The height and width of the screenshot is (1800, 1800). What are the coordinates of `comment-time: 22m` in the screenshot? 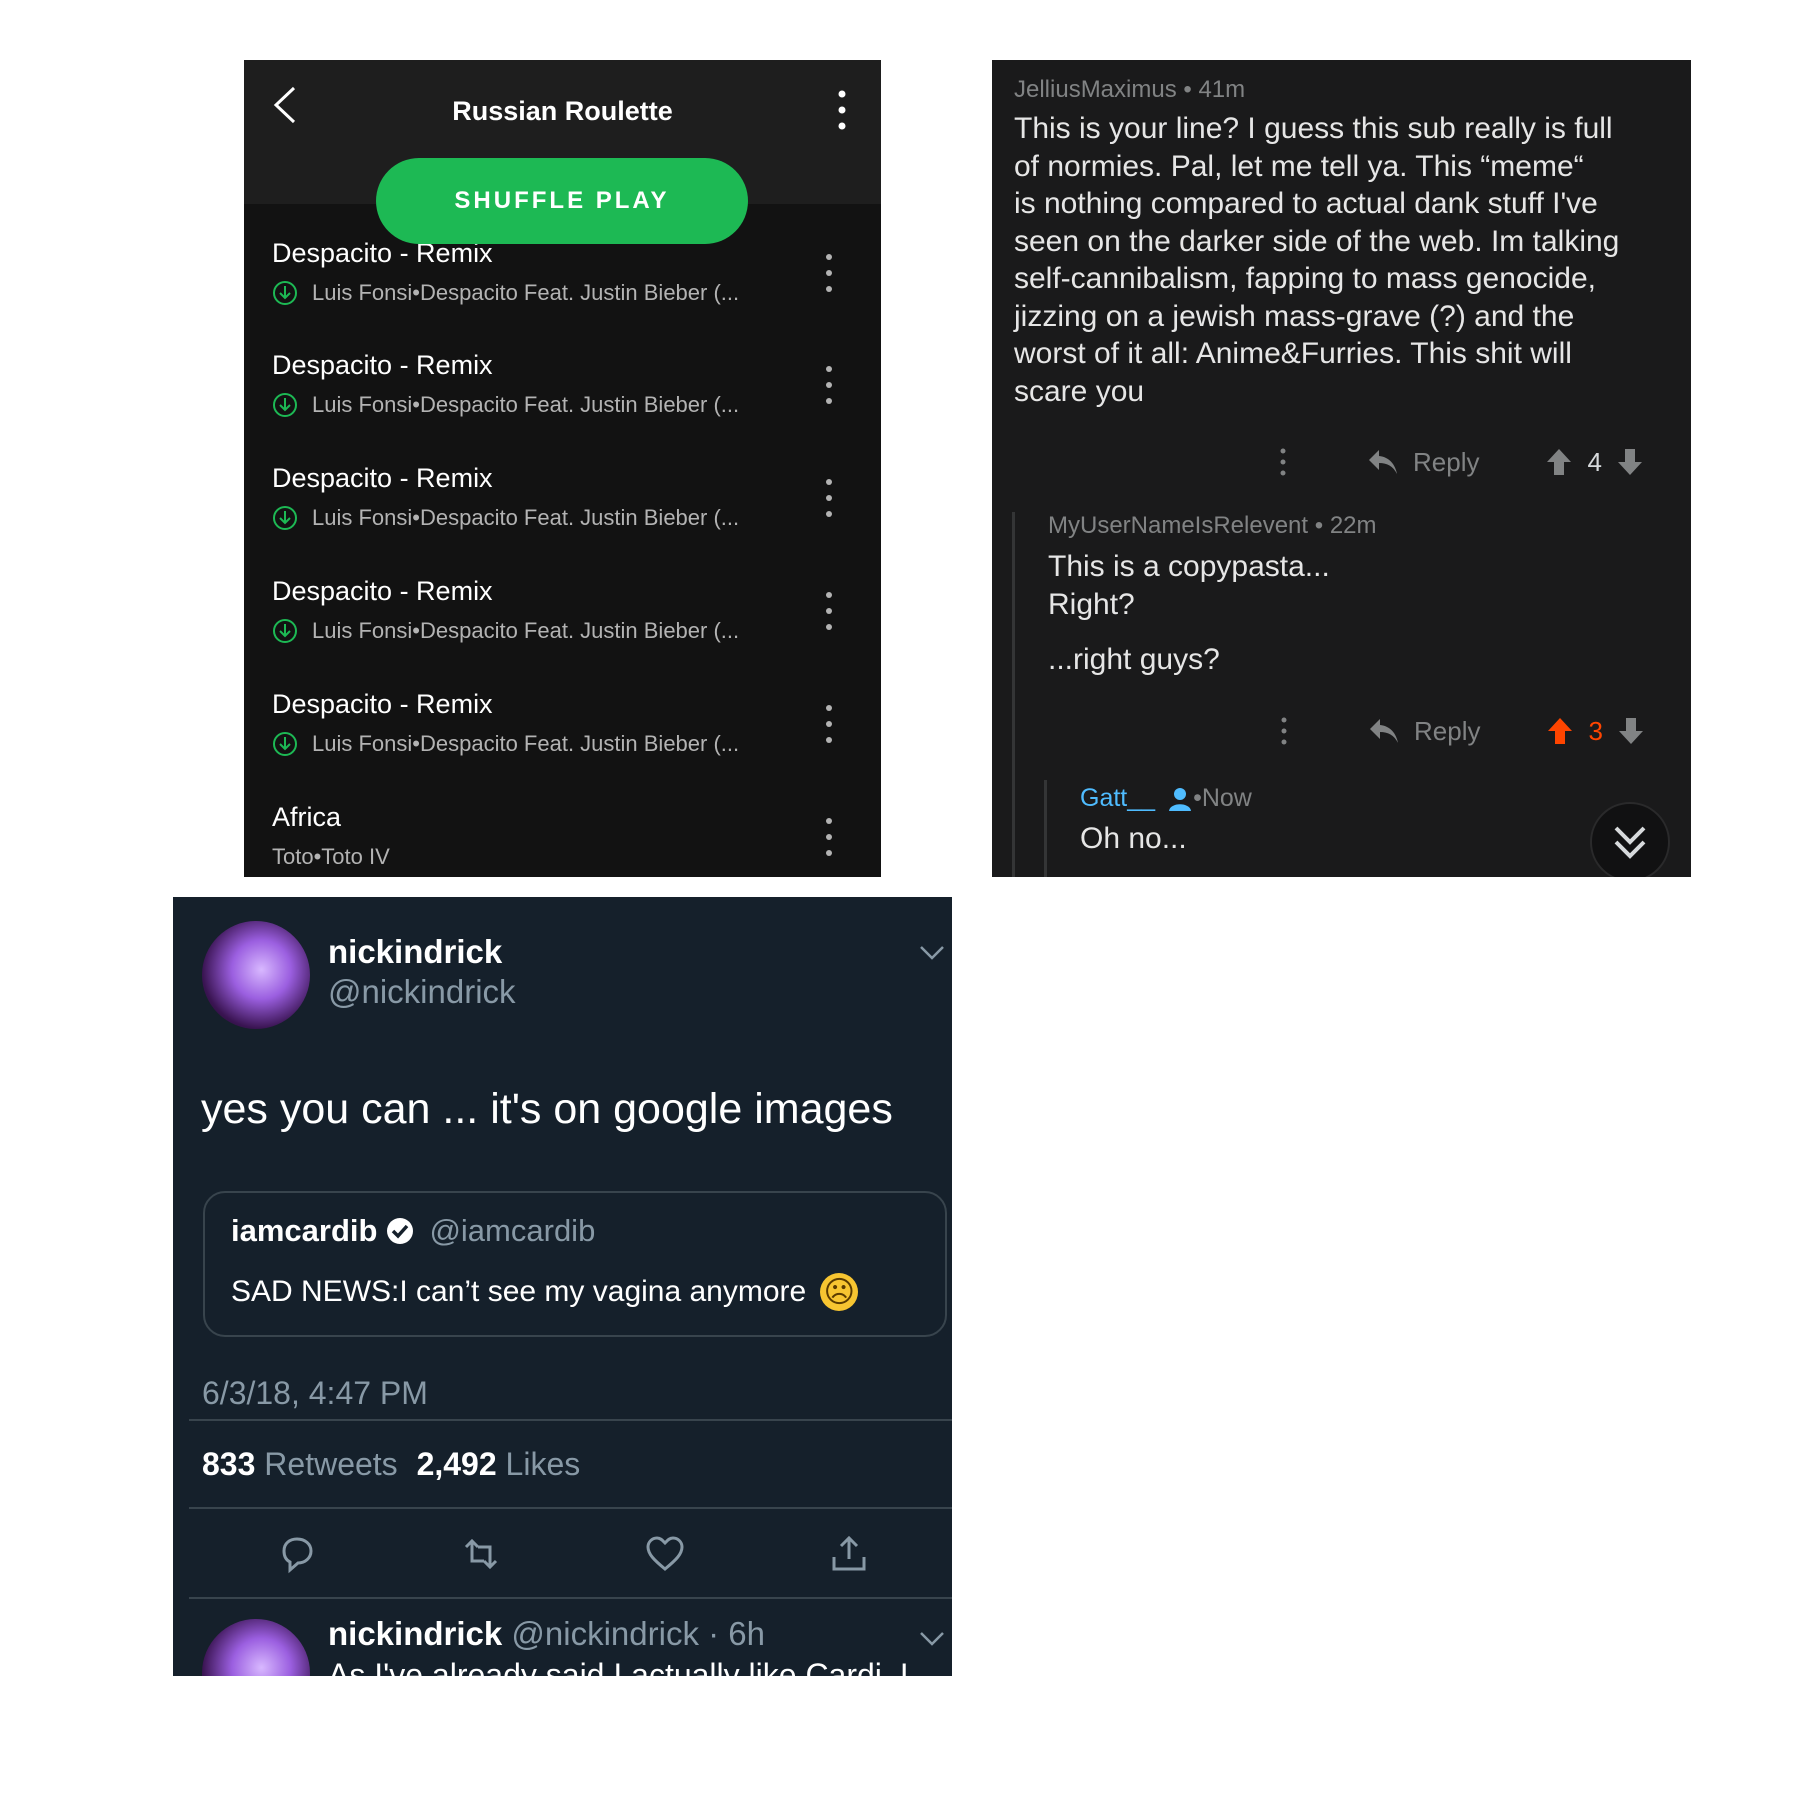 It's located at (1353, 525).